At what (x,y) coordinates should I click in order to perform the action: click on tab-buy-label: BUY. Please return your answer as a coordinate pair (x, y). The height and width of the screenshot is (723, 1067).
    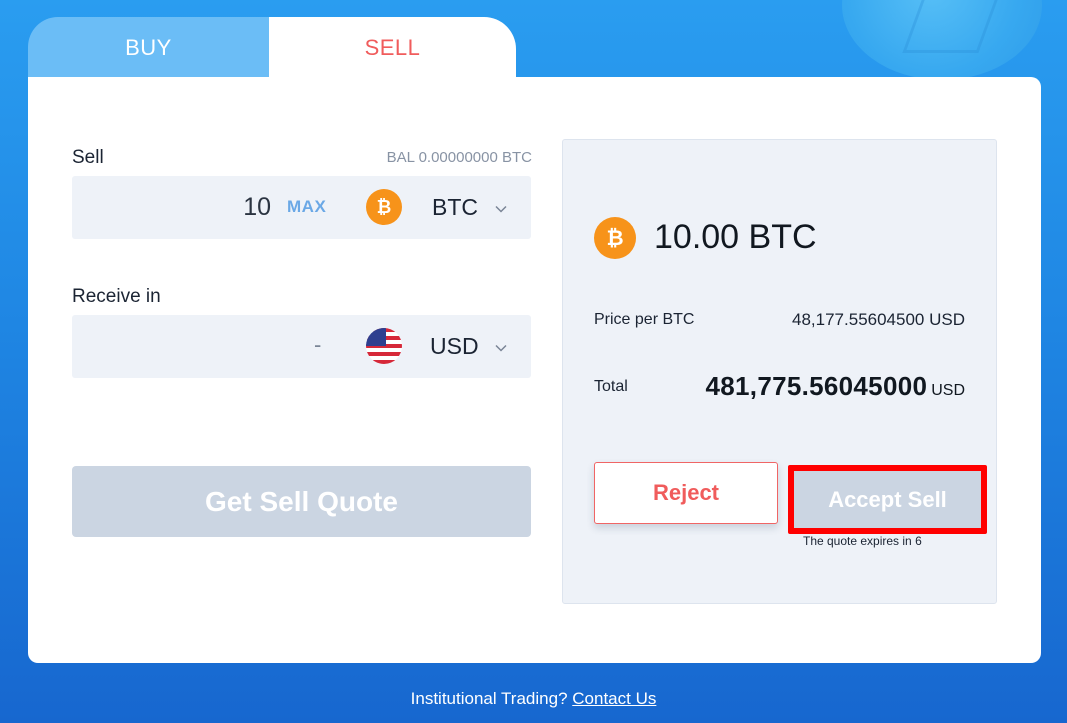
    Looking at the image, I should click on (148, 47).